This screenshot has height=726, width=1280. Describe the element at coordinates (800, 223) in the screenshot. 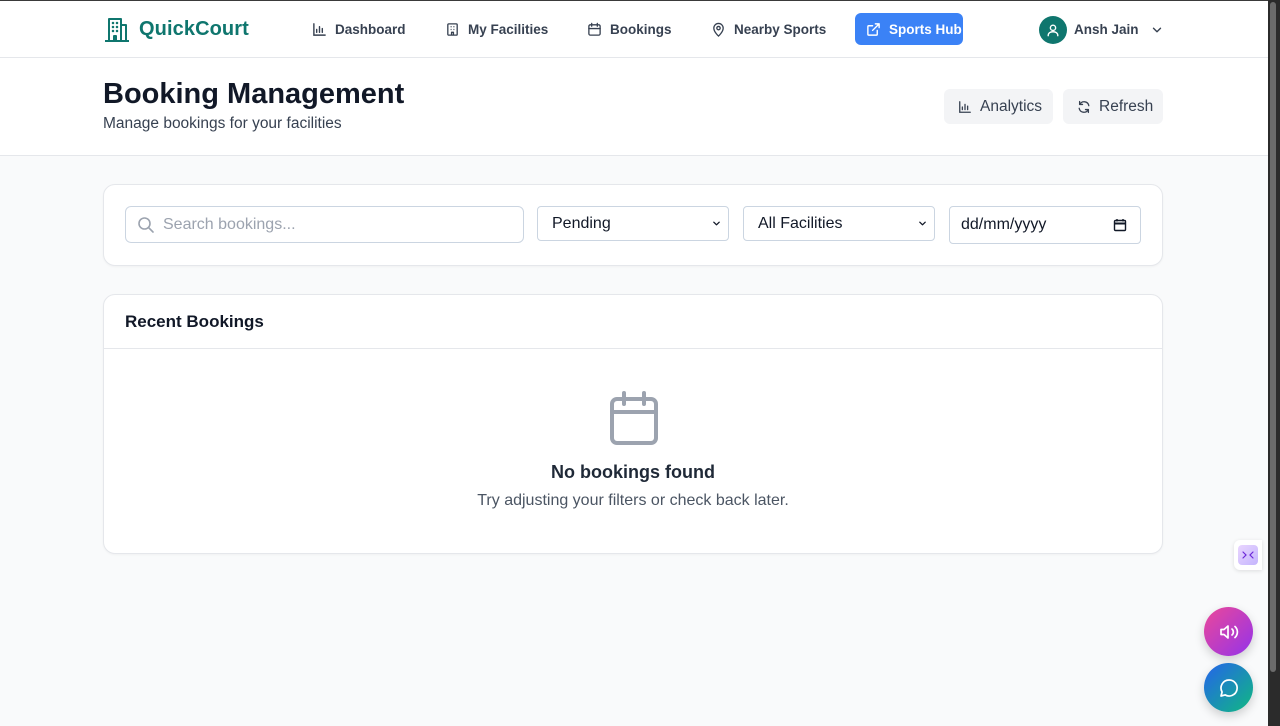

I see `facility-select-value: All Facilities` at that location.